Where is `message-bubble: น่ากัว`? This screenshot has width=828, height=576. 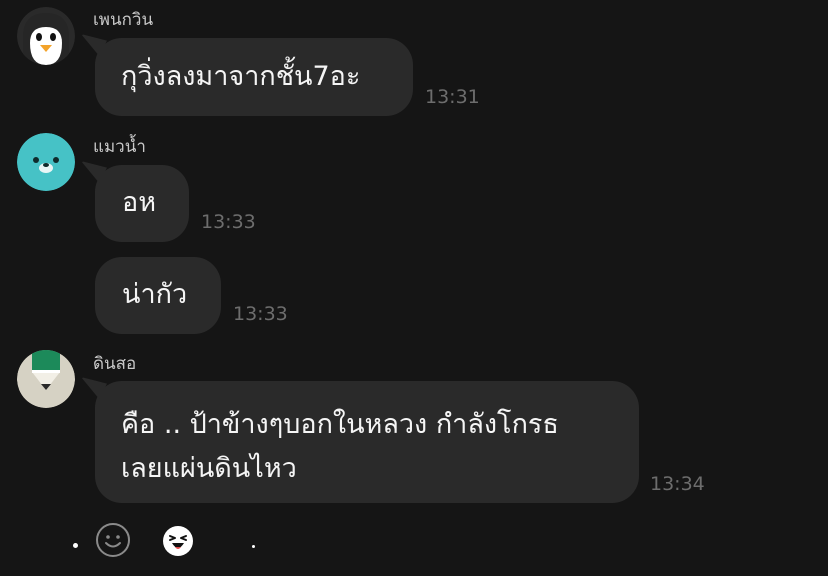
message-bubble: น่ากัว is located at coordinates (158, 295).